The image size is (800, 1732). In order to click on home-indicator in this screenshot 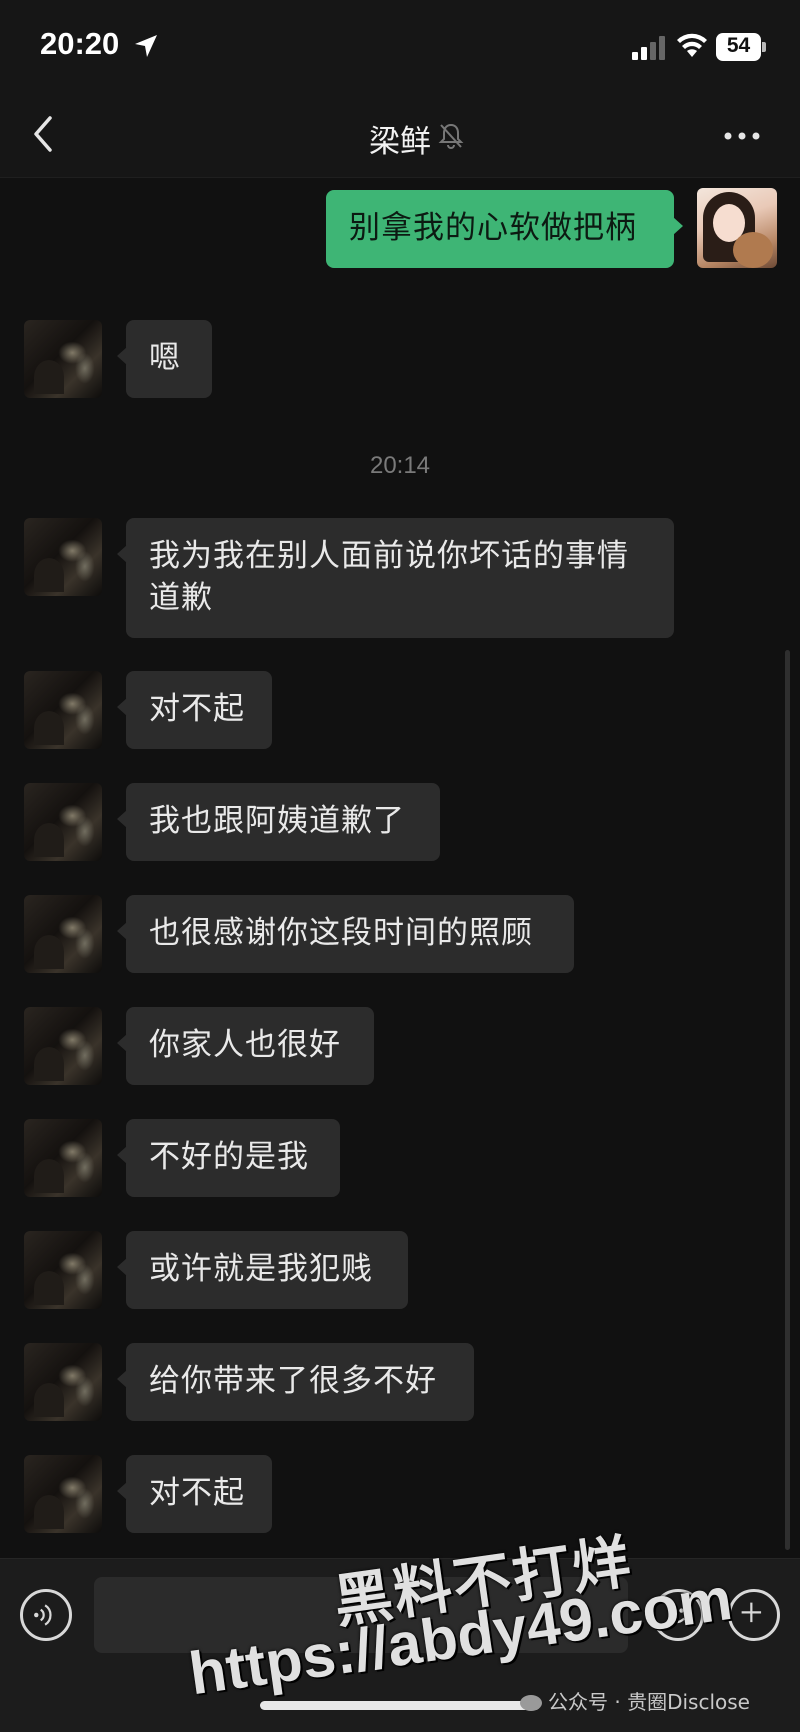, I will do `click(400, 1705)`.